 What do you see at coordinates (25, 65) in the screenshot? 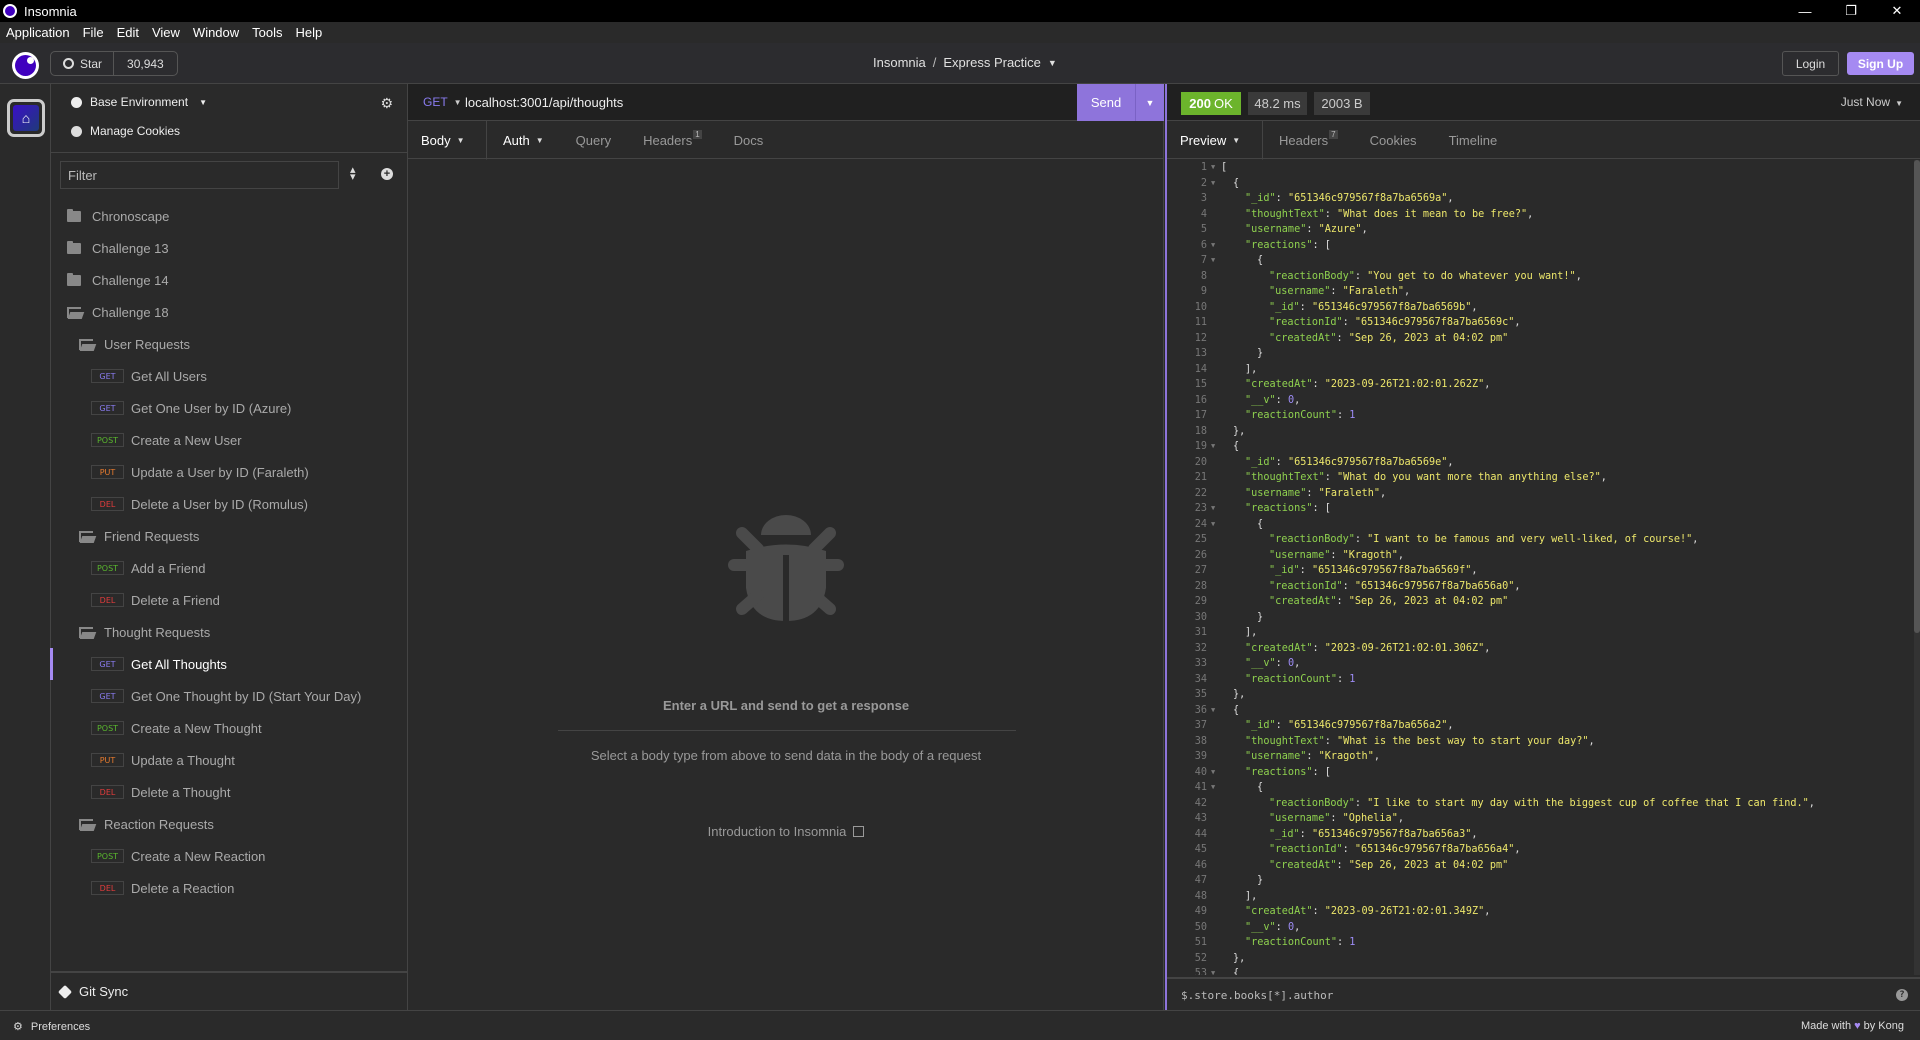
I see `insomnia-logo-icon` at bounding box center [25, 65].